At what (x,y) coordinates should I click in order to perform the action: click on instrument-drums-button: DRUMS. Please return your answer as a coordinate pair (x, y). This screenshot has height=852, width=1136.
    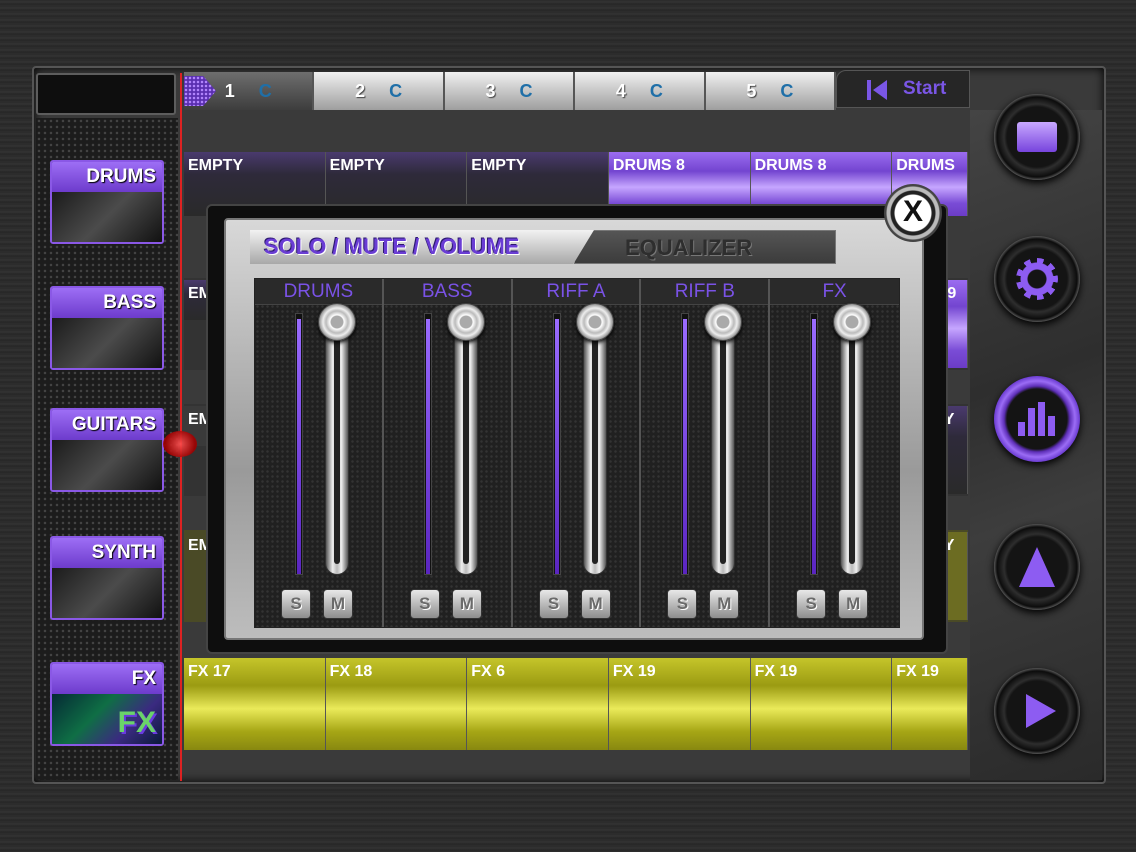
    Looking at the image, I should click on (107, 202).